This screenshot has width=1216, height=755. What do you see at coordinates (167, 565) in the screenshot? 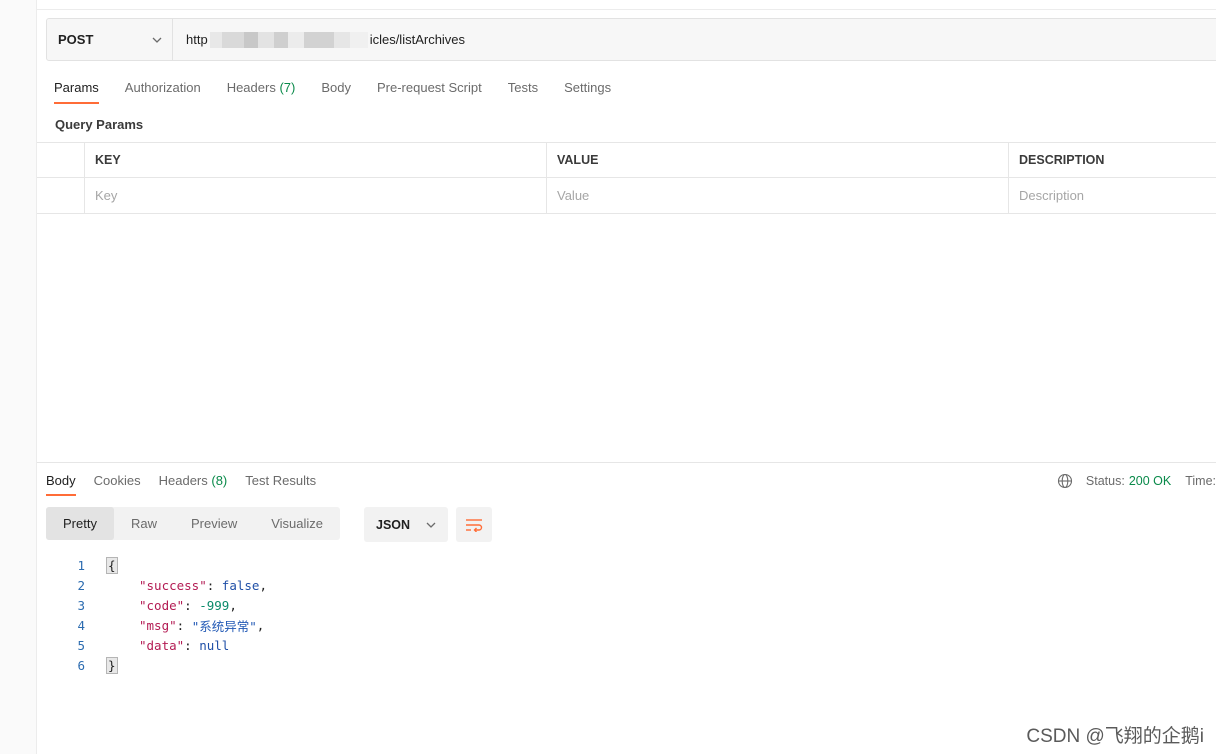
I see `code-line: 1 {` at bounding box center [167, 565].